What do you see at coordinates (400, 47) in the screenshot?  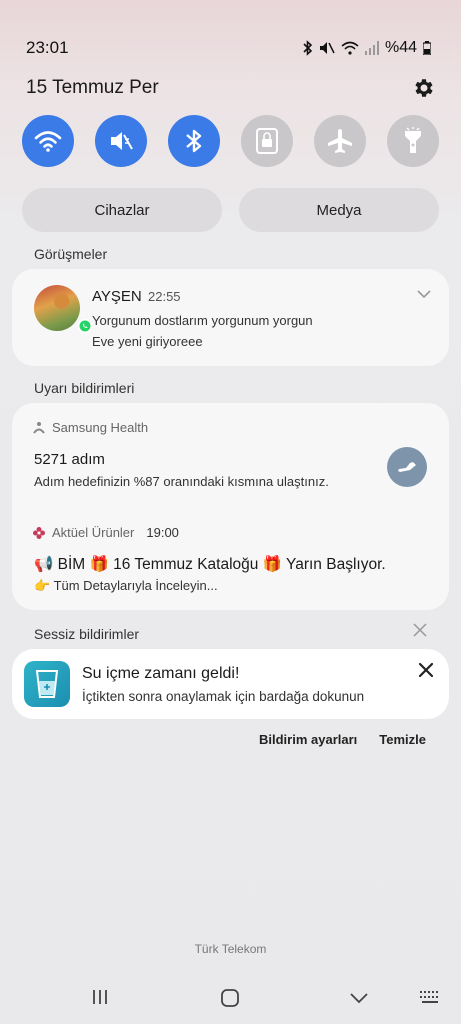 I see `battery-percent: %44` at bounding box center [400, 47].